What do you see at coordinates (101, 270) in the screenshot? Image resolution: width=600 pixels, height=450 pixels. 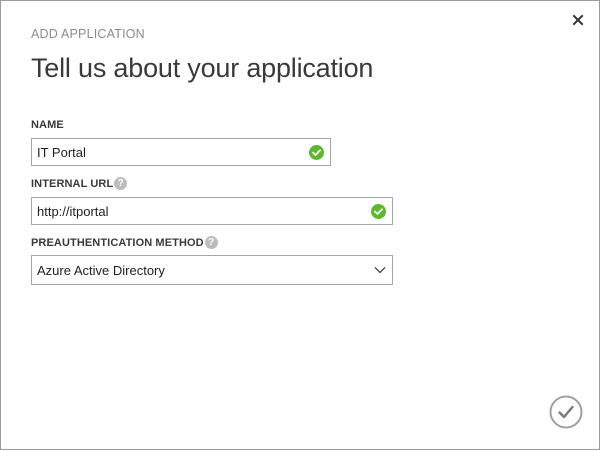 I see `preauth-method-value: Azure Active Directory` at bounding box center [101, 270].